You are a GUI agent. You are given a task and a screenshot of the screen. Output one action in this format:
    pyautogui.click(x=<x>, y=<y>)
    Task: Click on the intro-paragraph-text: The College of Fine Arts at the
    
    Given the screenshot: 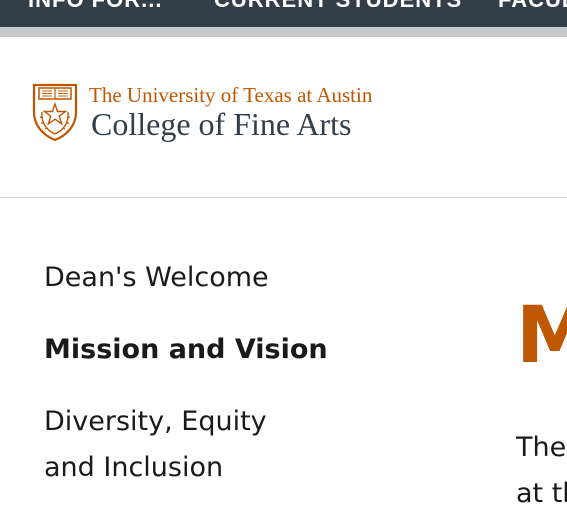 What is the action you would take?
    pyautogui.click(x=541, y=470)
    